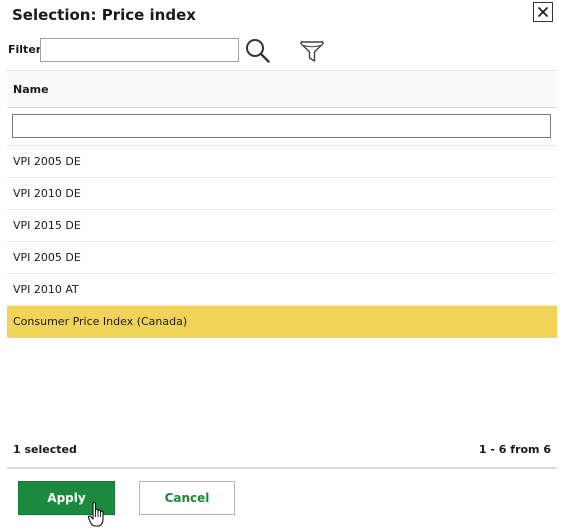 This screenshot has height=531, width=569. What do you see at coordinates (47, 225) in the screenshot?
I see `row-name: VPI 2015 DE` at bounding box center [47, 225].